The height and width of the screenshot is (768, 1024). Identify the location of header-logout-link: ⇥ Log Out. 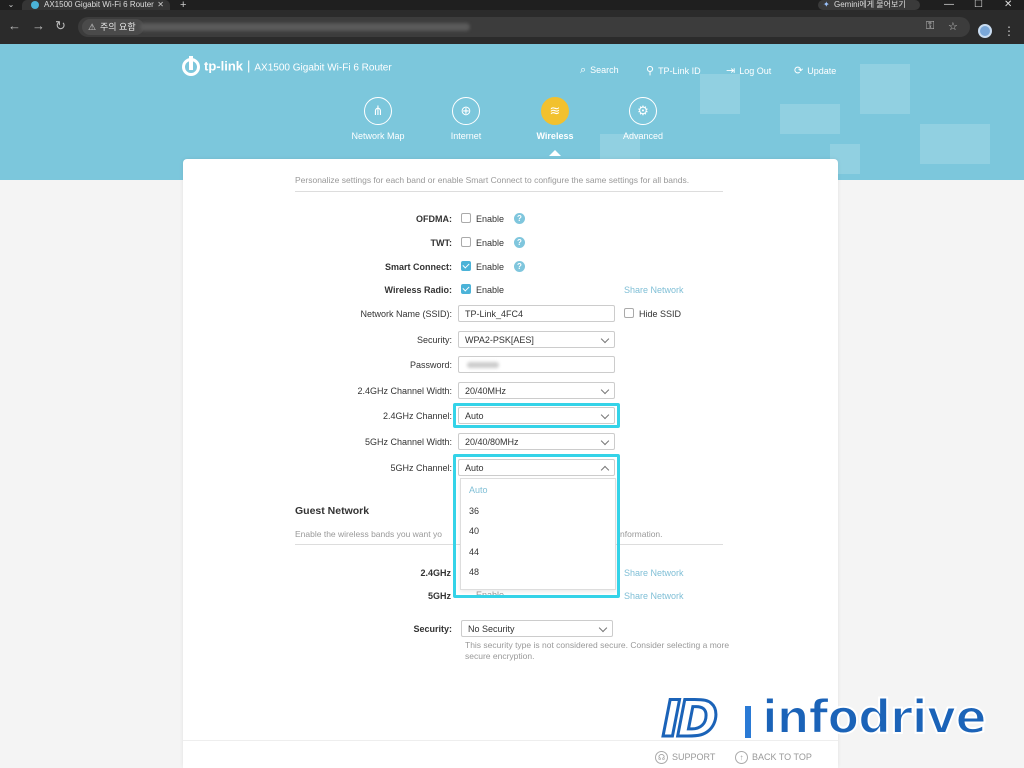
(748, 70).